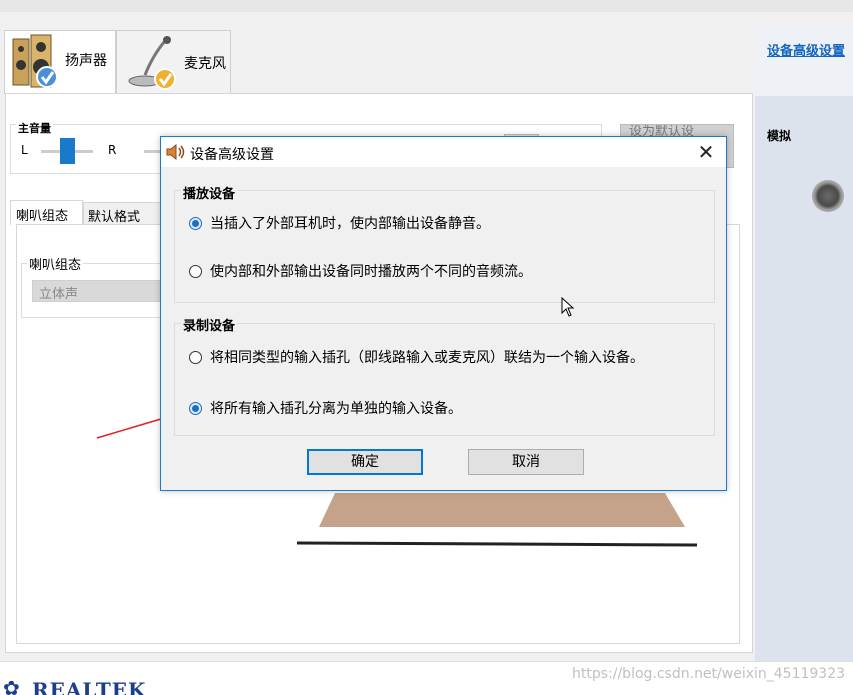  I want to click on tab-speaker-config: 喇叭组态, so click(46, 212).